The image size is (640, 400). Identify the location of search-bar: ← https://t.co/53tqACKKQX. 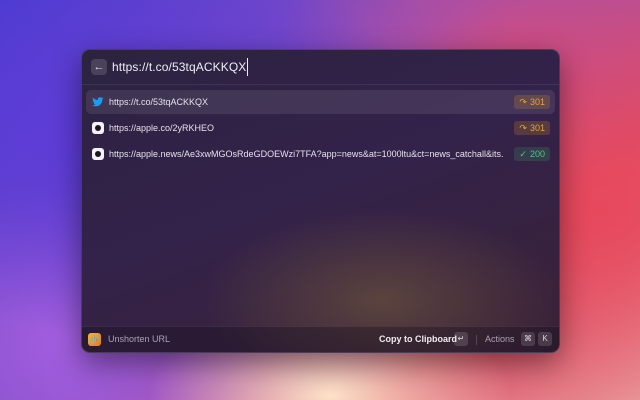
(320, 67).